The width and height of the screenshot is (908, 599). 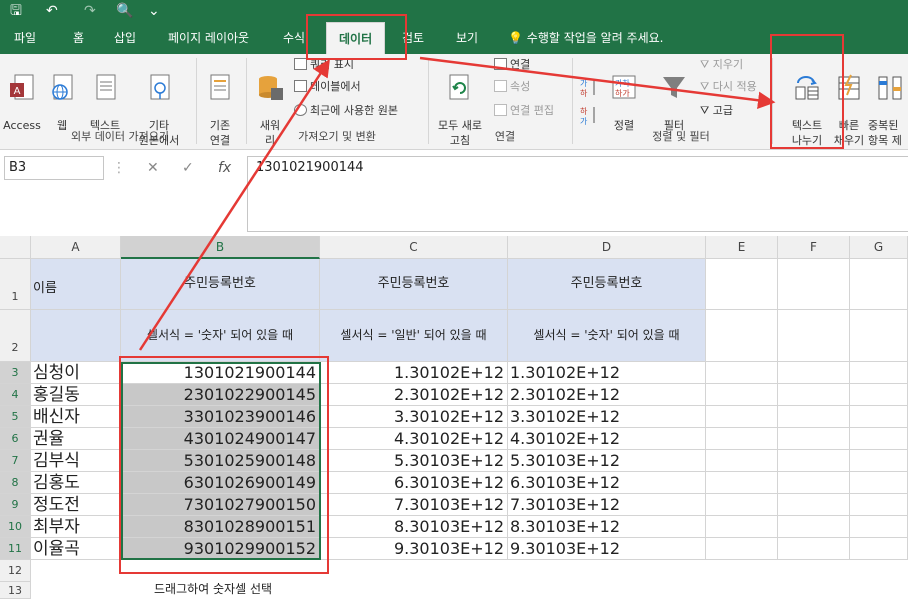 I want to click on cell-a9: 정도전, so click(x=76, y=505).